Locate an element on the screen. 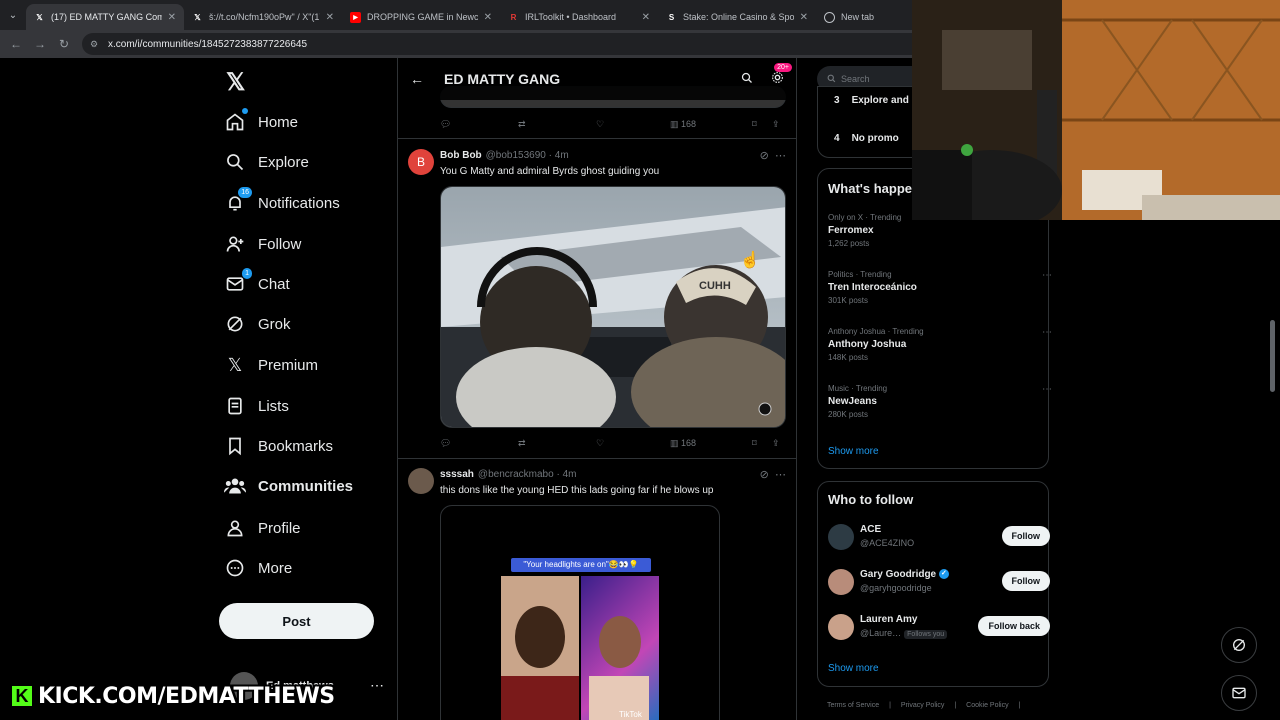 The width and height of the screenshot is (1280, 720). author-name: ssssah is located at coordinates (457, 474).